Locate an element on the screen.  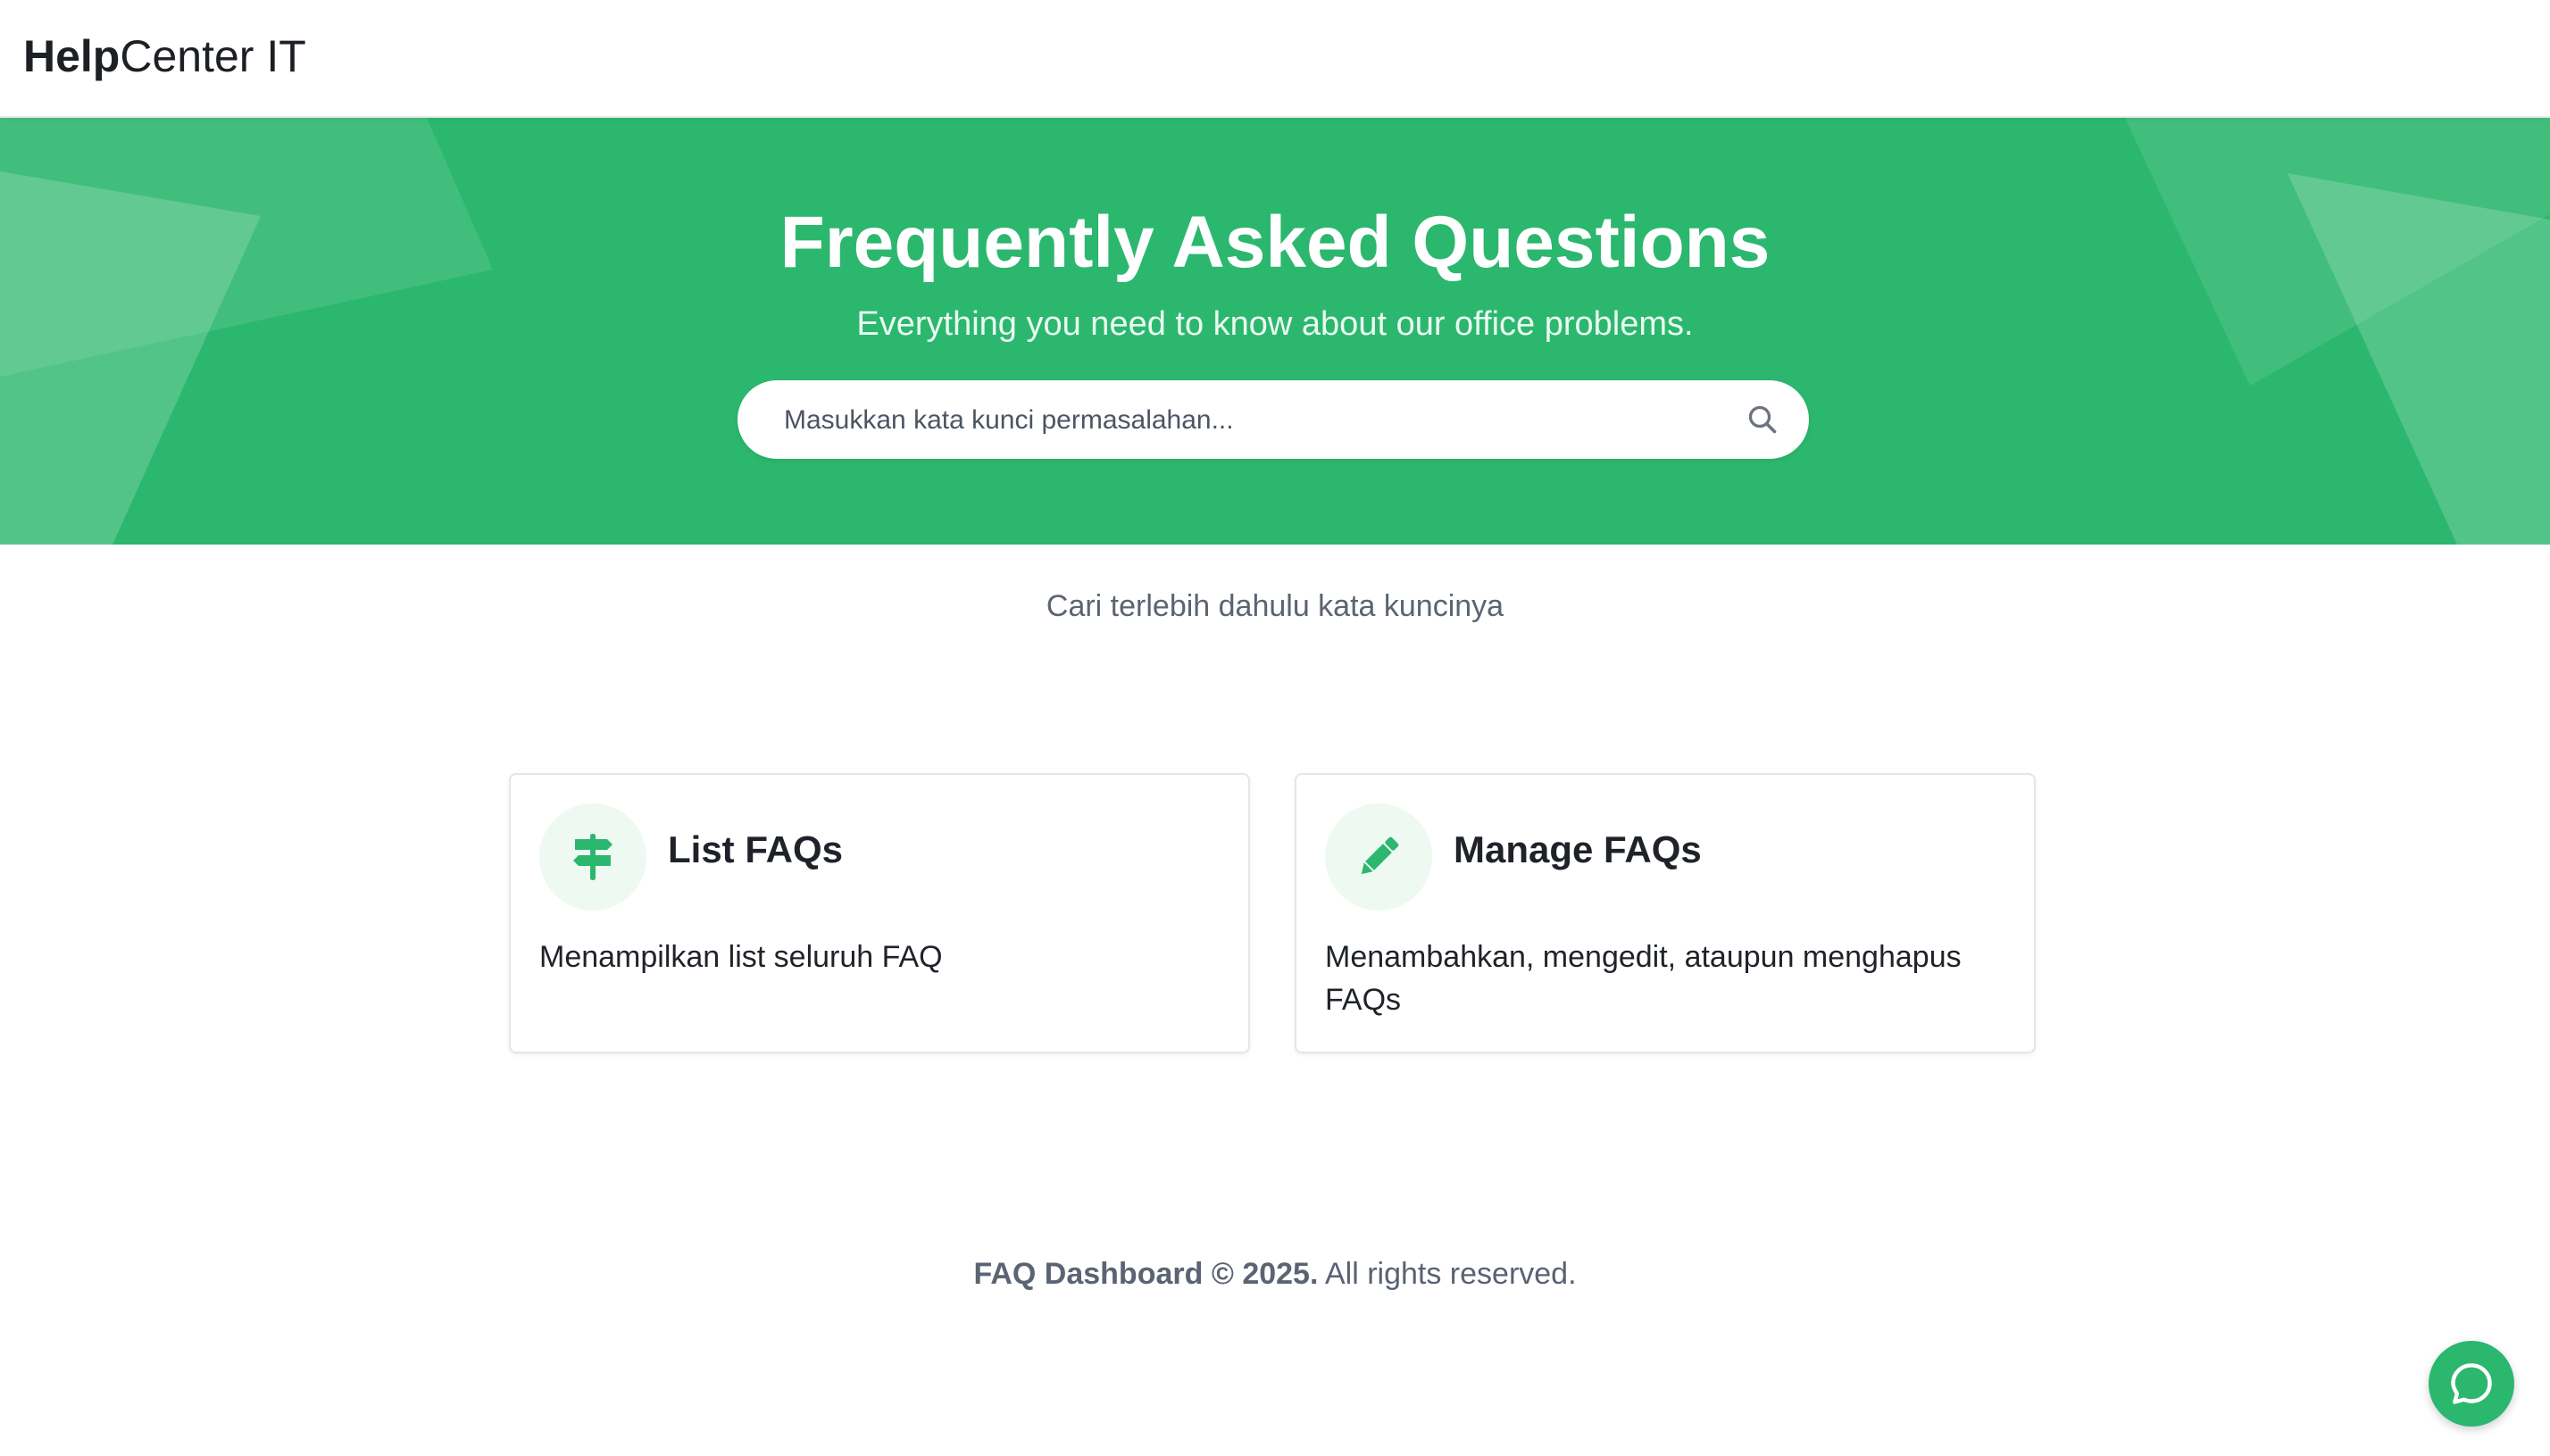
card-title: Manage FAQs is located at coordinates (1578, 849).